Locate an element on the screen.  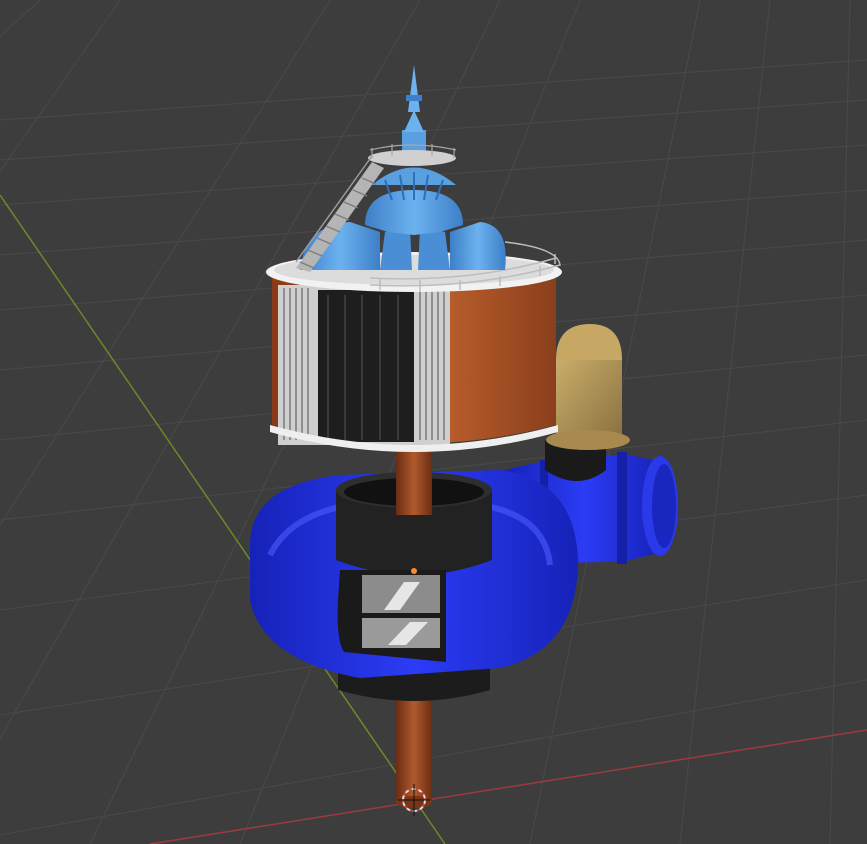
shaft-upper is located at coordinates (414, 480).